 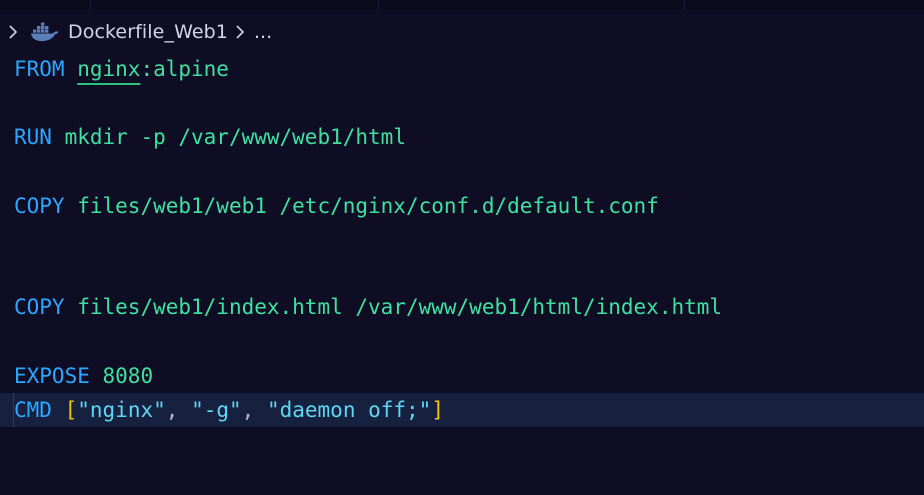 What do you see at coordinates (71, 410) in the screenshot?
I see `open-bracket: [` at bounding box center [71, 410].